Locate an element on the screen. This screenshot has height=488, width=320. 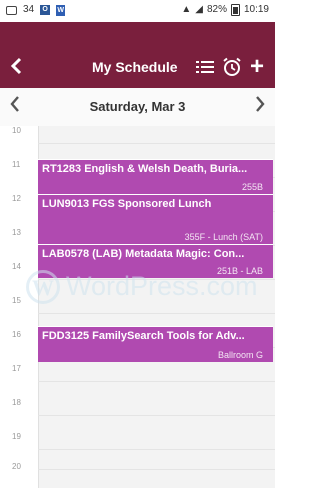
date-navigation: Saturday, Mar 3 is located at coordinates (137, 107).